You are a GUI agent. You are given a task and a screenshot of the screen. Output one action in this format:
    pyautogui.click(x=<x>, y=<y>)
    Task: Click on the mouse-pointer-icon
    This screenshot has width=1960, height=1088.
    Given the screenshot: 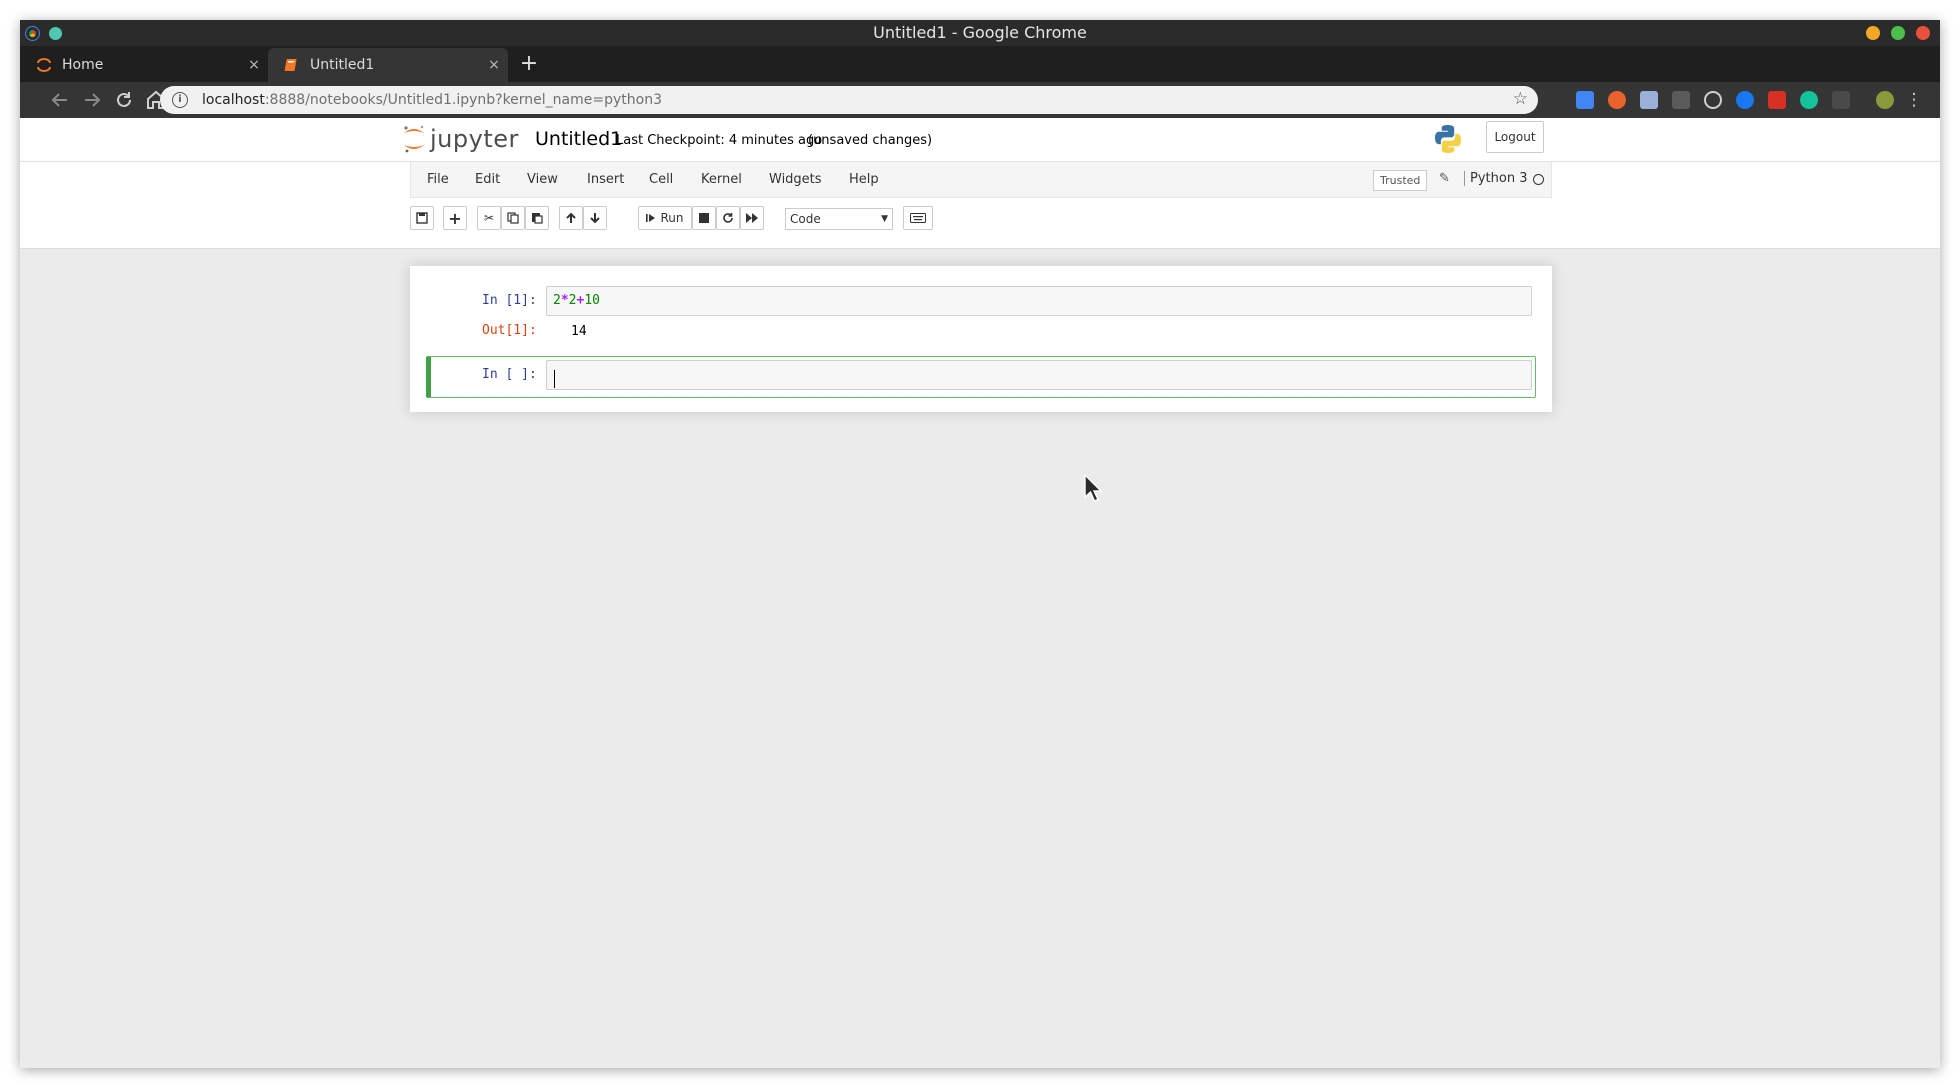 What is the action you would take?
    pyautogui.click(x=1093, y=488)
    